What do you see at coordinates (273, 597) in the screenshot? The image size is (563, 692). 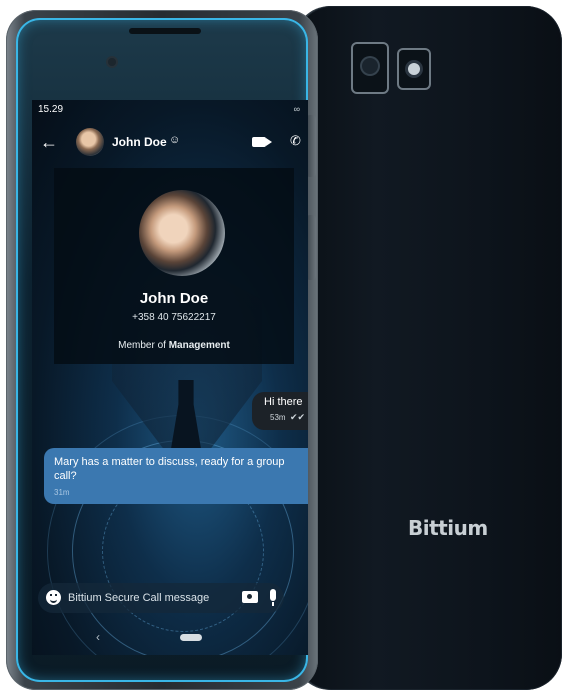 I see `microphone-icon` at bounding box center [273, 597].